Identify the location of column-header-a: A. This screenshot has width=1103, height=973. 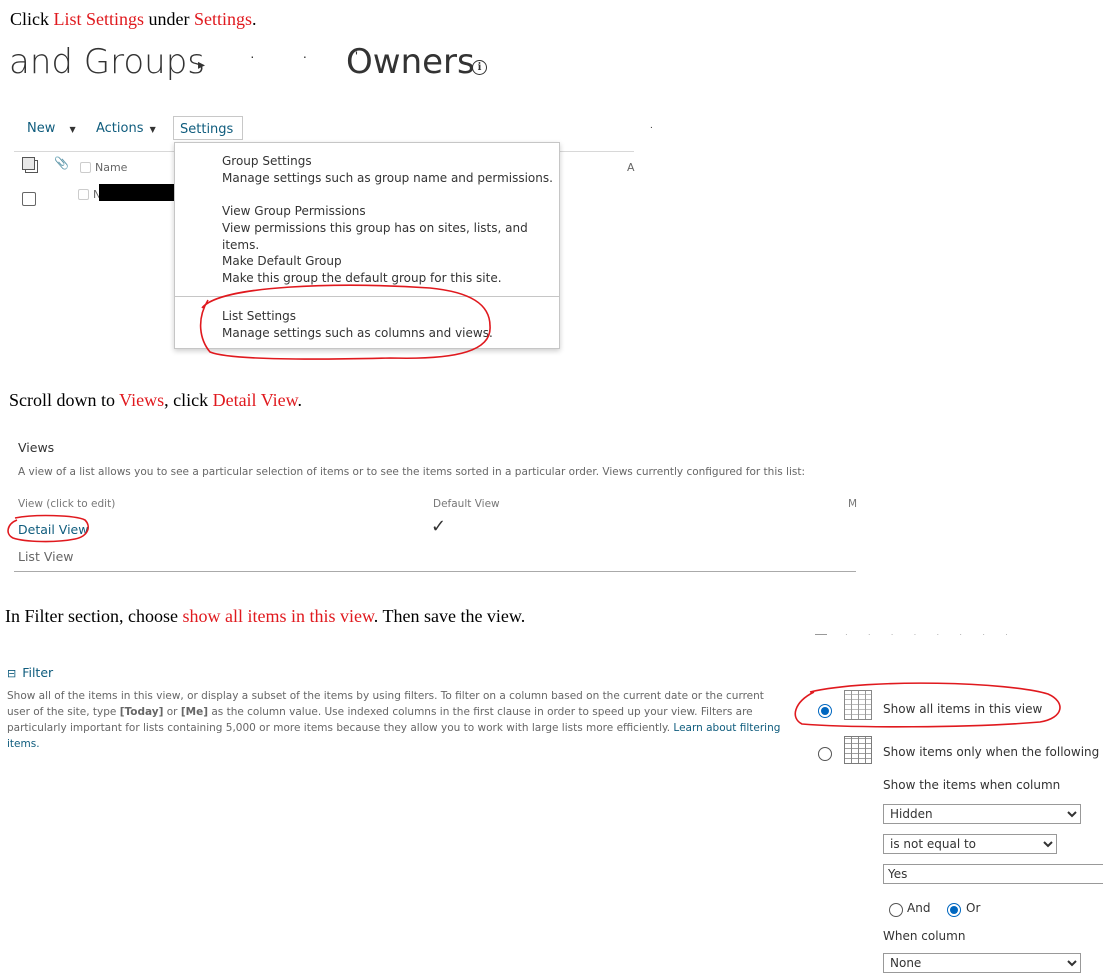
(631, 167).